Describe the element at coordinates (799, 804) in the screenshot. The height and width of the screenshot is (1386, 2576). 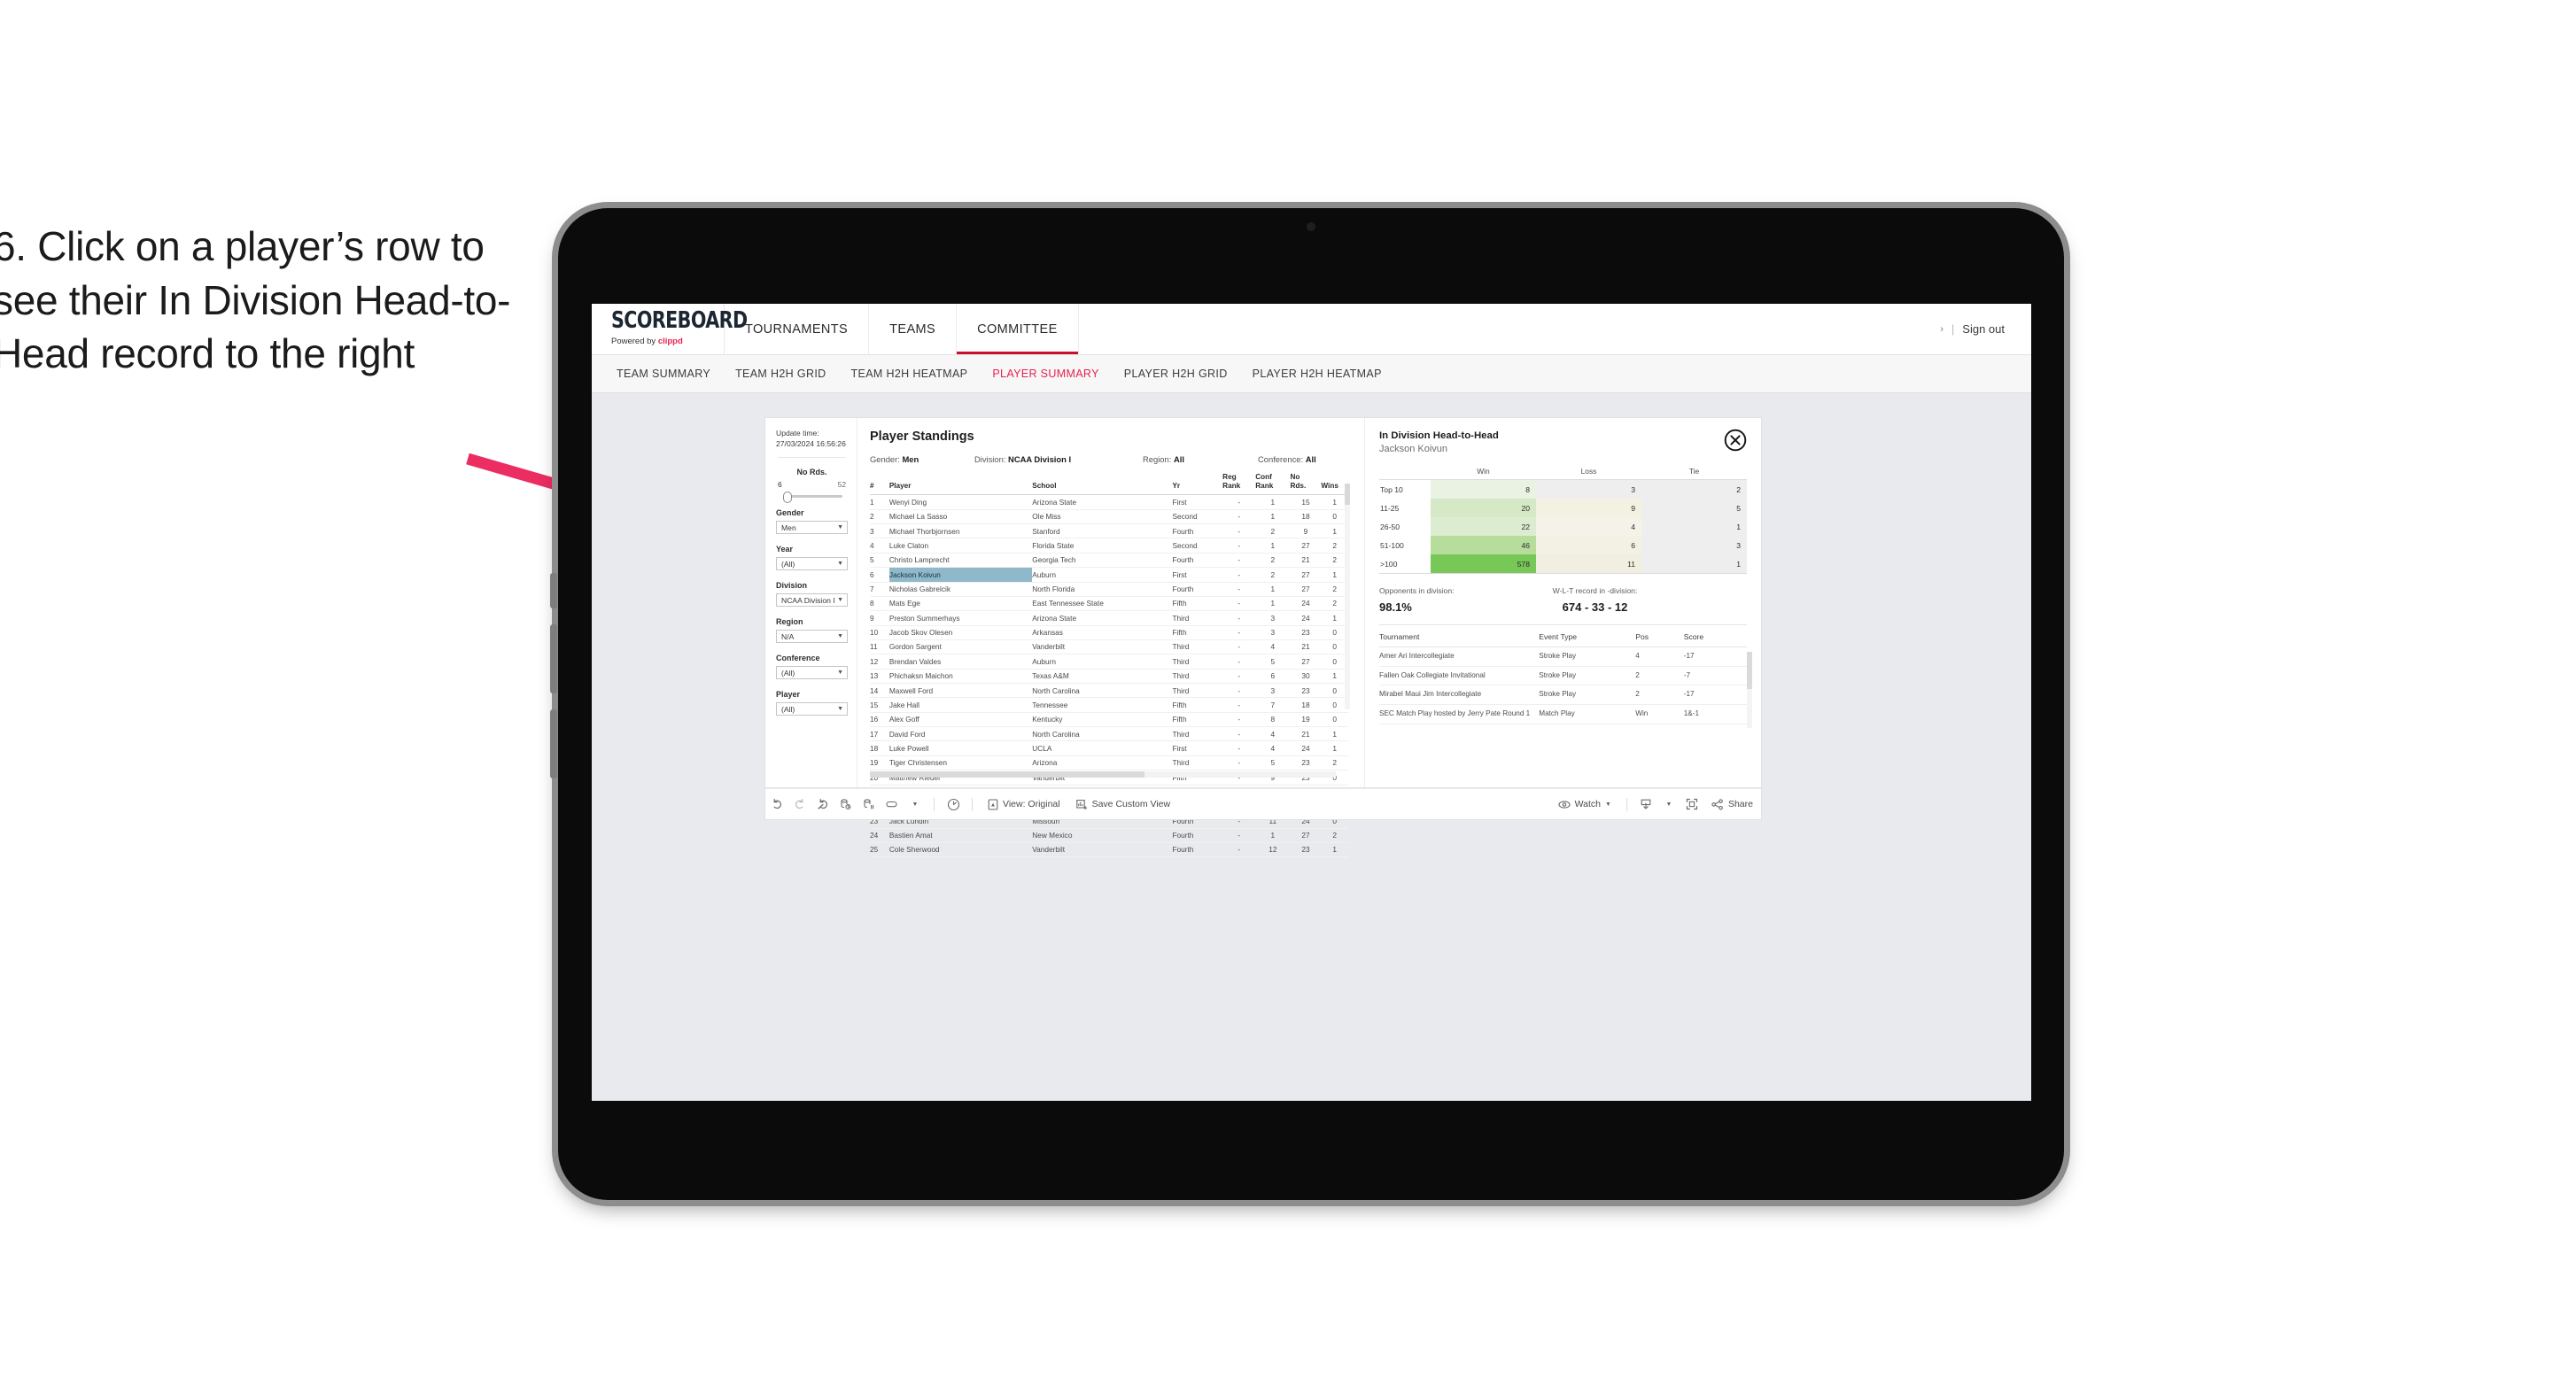
I see `redo-icon` at that location.